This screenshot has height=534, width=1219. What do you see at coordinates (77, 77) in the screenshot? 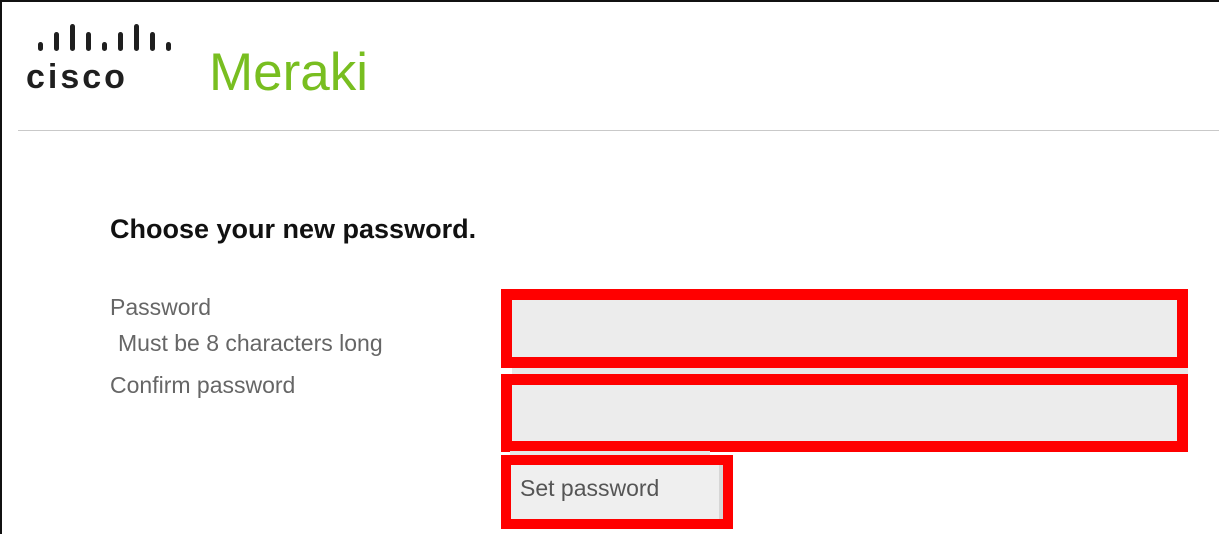
I see `cisco-logo-text: cisco` at bounding box center [77, 77].